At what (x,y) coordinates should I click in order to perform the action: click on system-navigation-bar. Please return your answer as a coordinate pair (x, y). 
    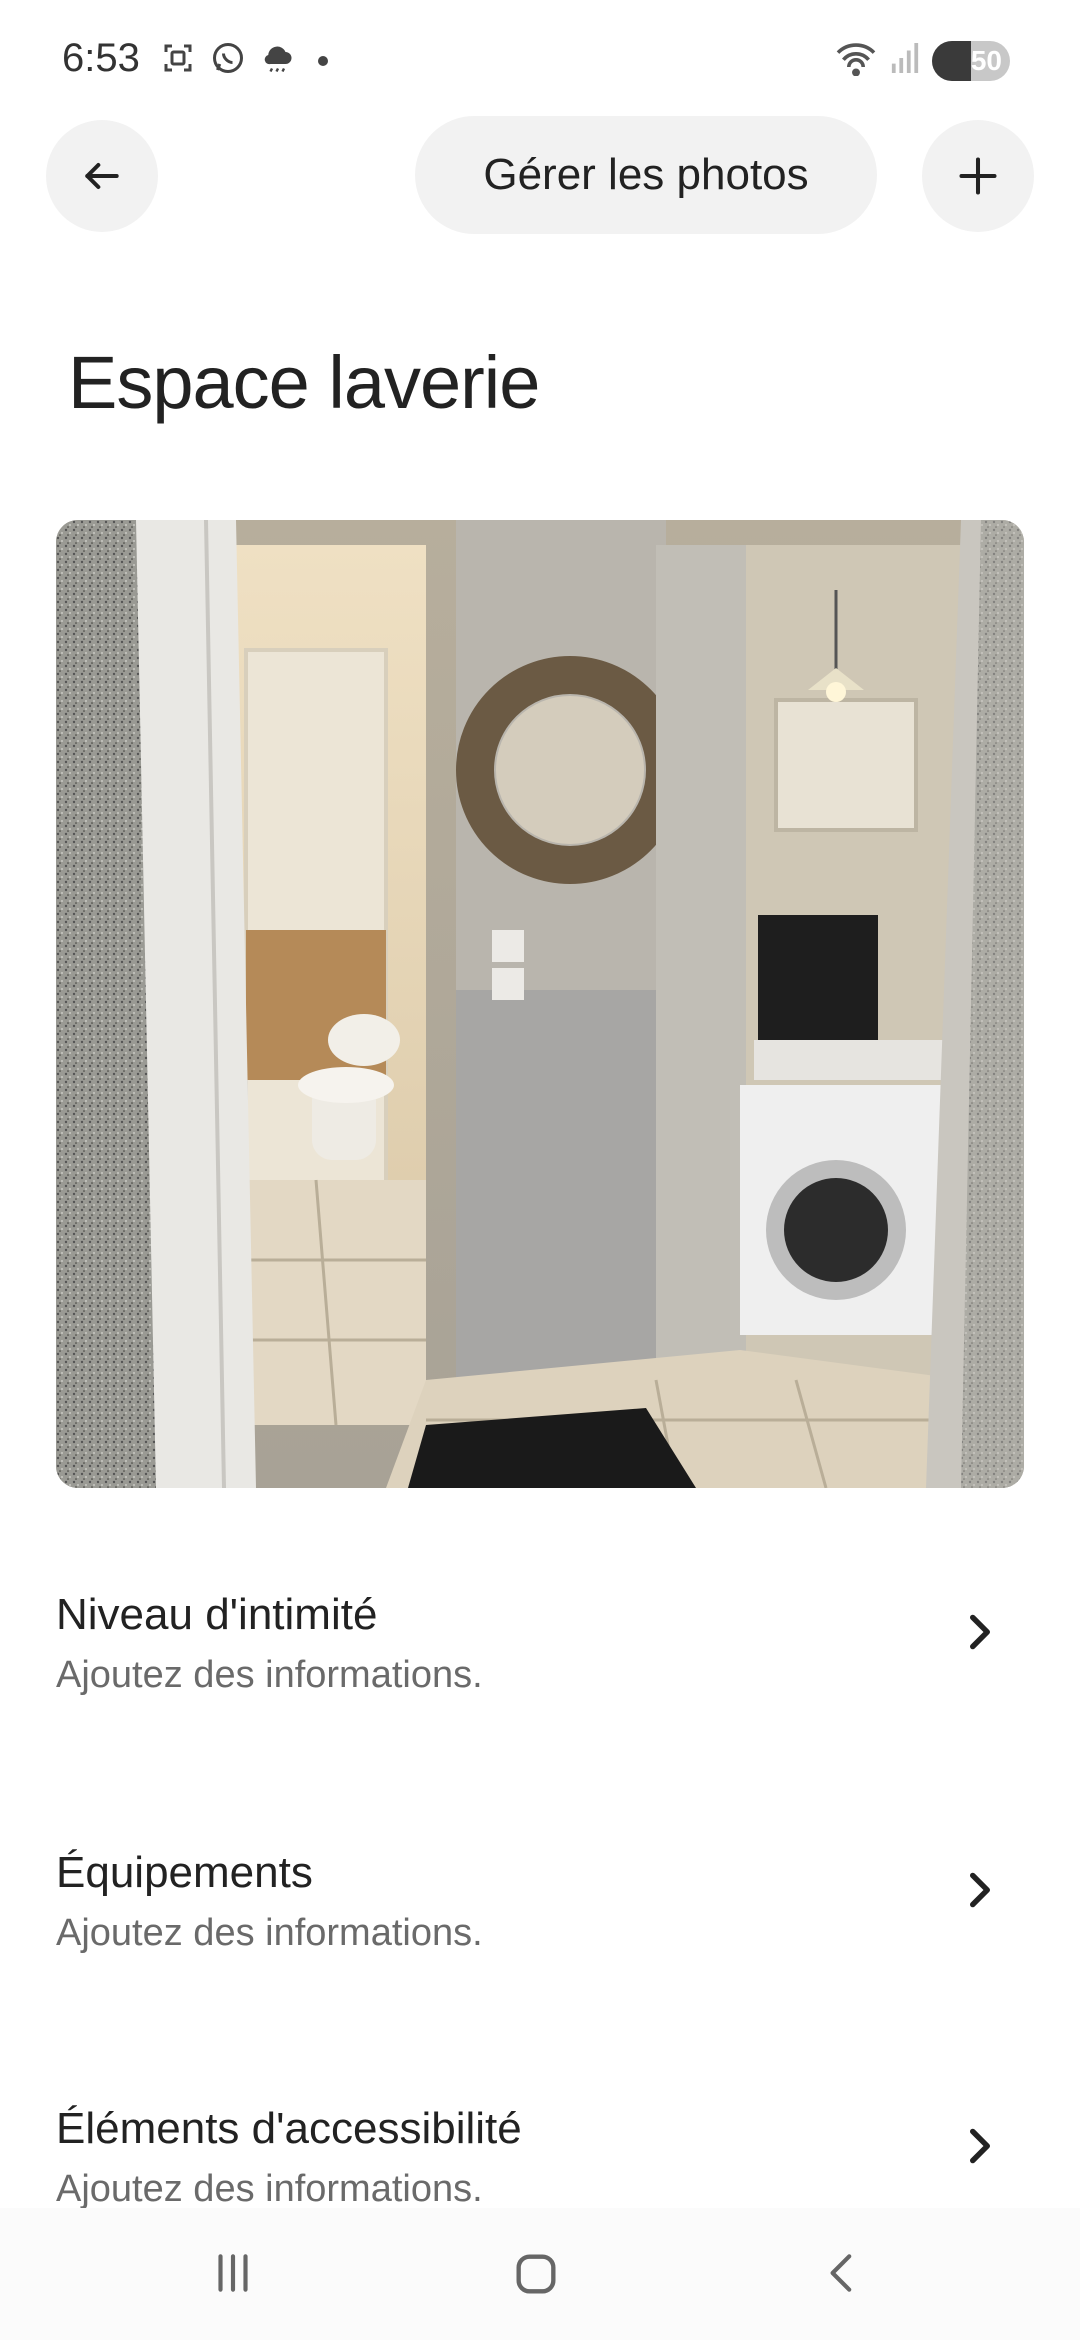
    Looking at the image, I should click on (540, 2274).